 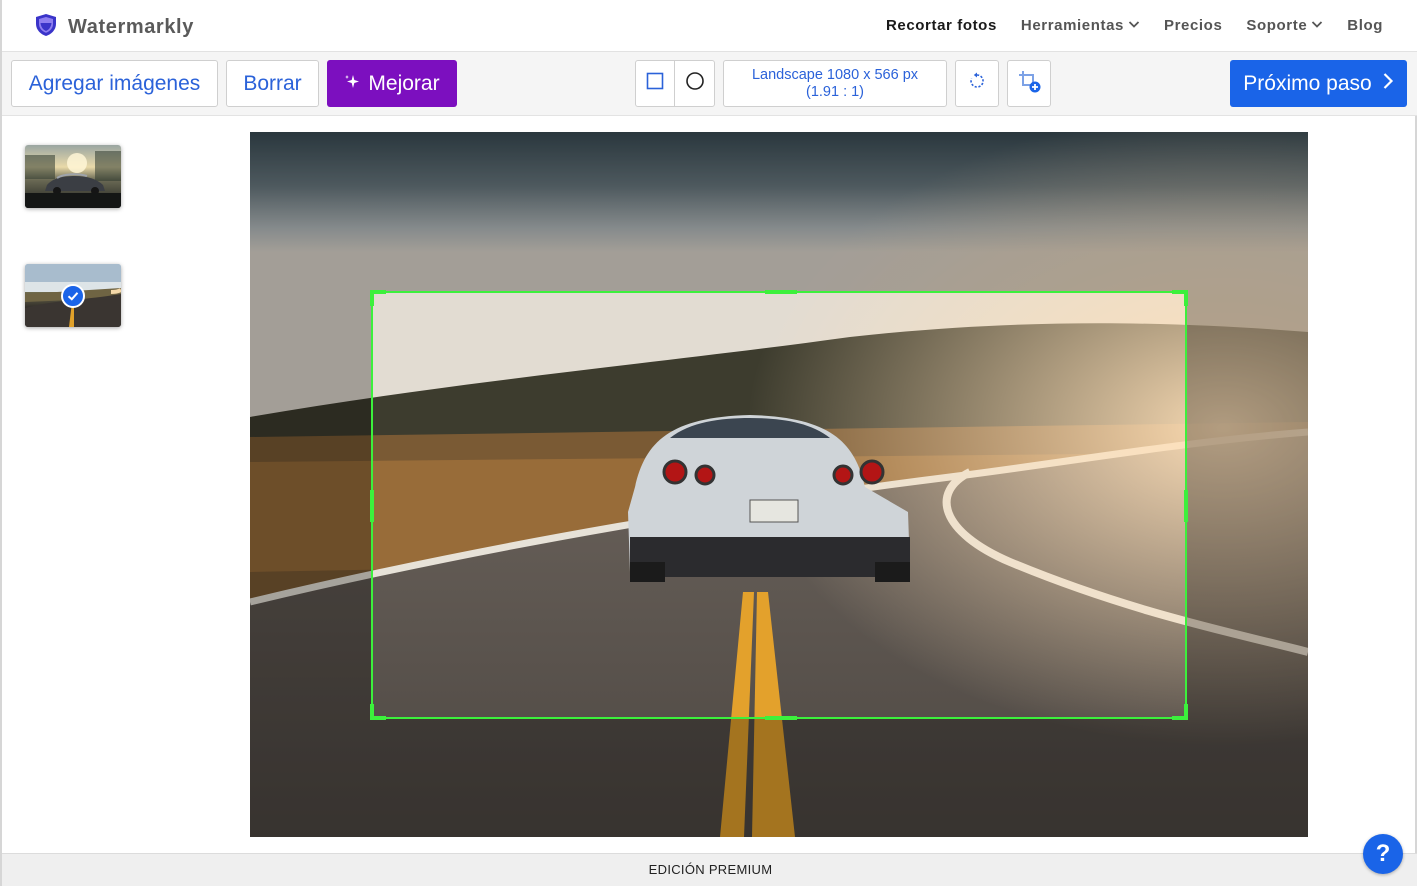 I want to click on enhance-button: Mejorar, so click(x=392, y=83).